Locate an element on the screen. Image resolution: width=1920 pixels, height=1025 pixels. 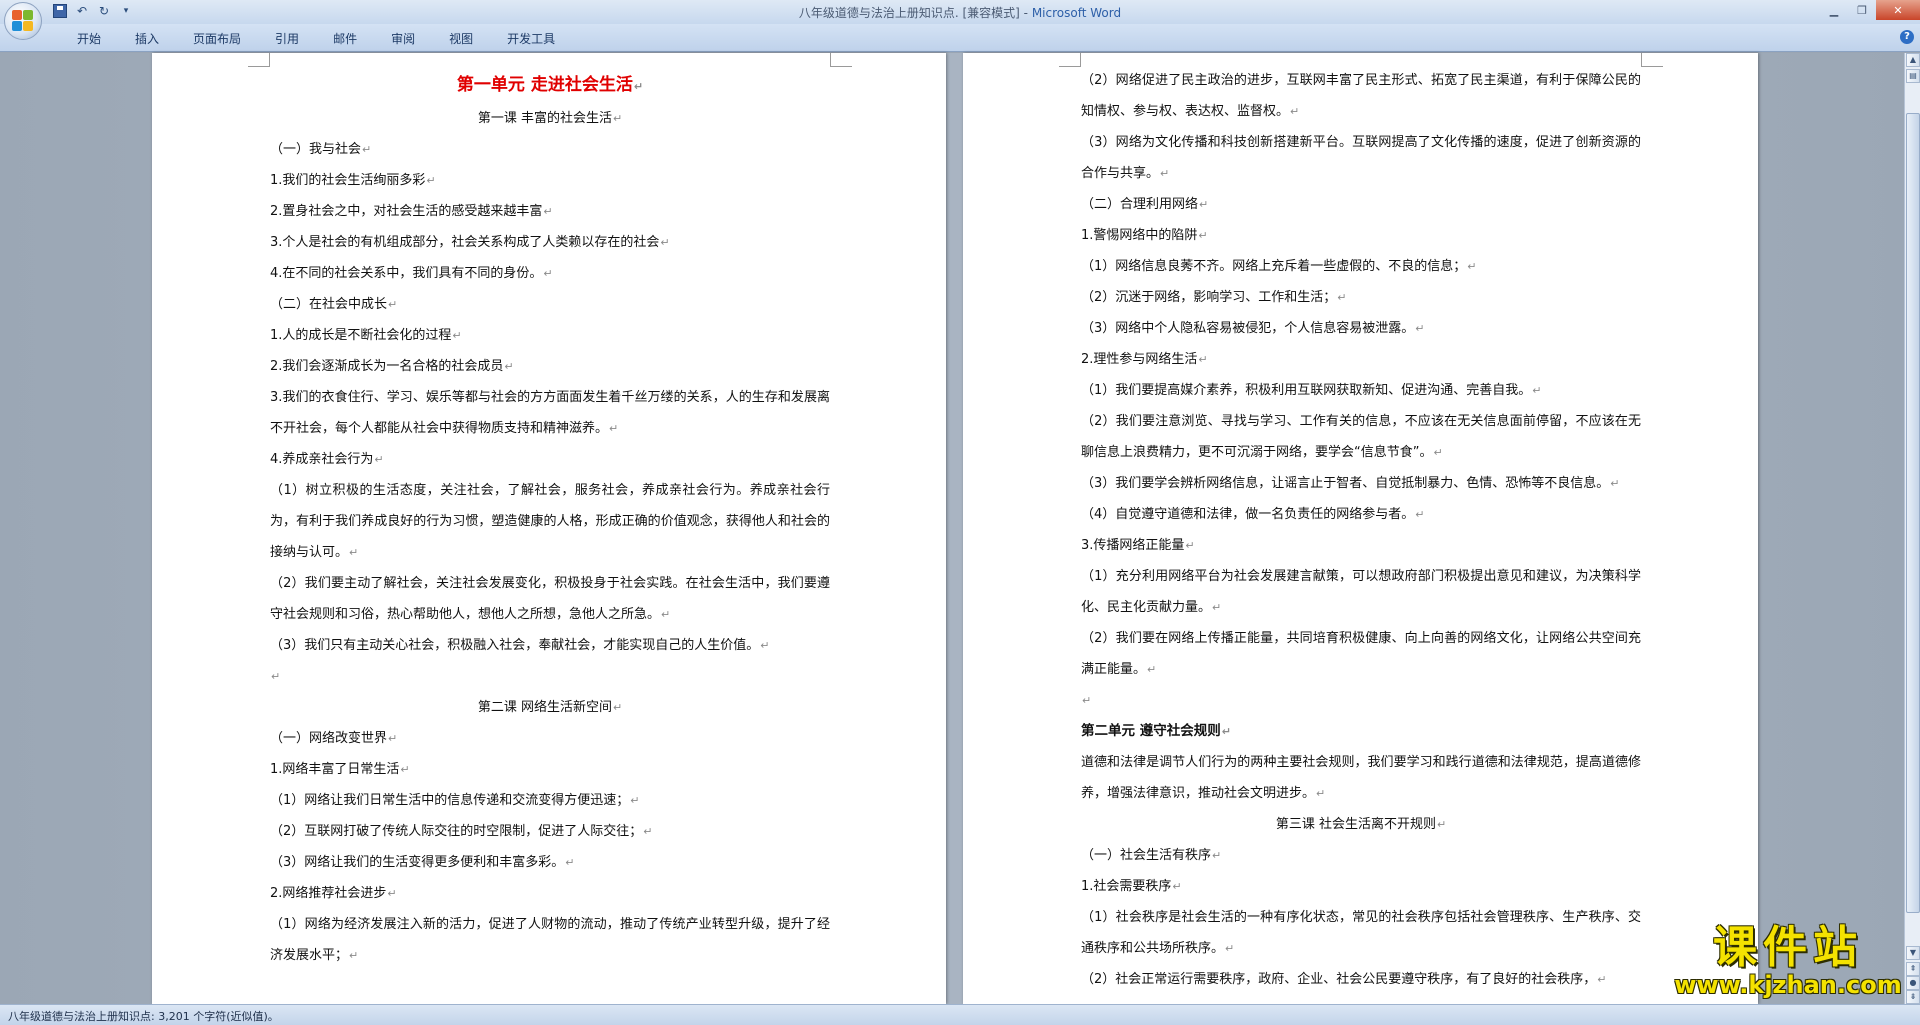
ruler-toggle-icon: ▤ is located at coordinates (1913, 76).